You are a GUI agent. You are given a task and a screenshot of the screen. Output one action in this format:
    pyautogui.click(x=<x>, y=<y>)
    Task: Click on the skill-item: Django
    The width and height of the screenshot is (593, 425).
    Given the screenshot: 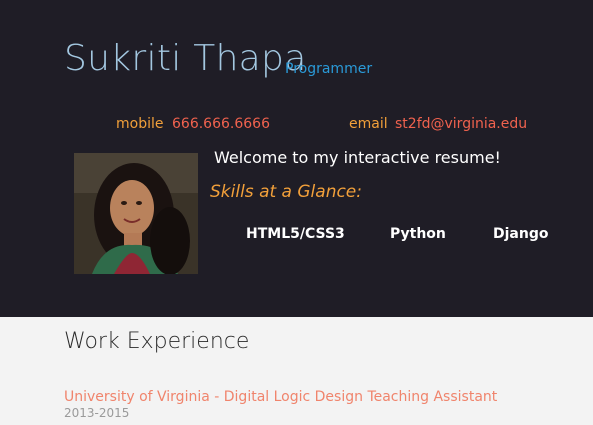 What is the action you would take?
    pyautogui.click(x=521, y=234)
    